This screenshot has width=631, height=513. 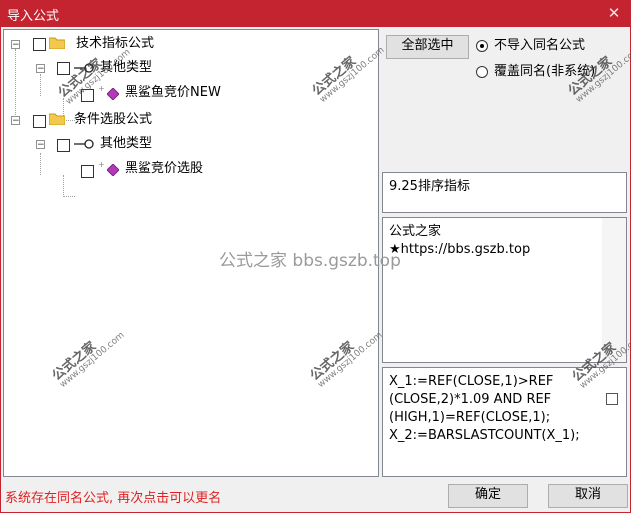 What do you see at coordinates (189, 144) in the screenshot?
I see `tree-node-other-type-2: − 其他类型` at bounding box center [189, 144].